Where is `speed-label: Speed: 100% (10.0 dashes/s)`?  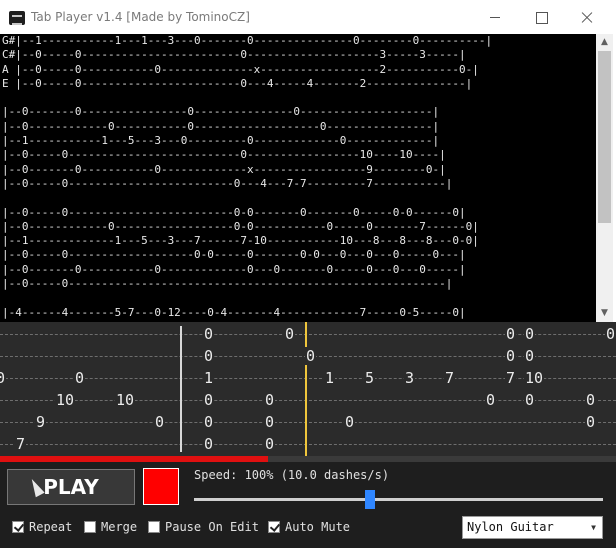
speed-label: Speed: 100% (10.0 dashes/s) is located at coordinates (292, 475).